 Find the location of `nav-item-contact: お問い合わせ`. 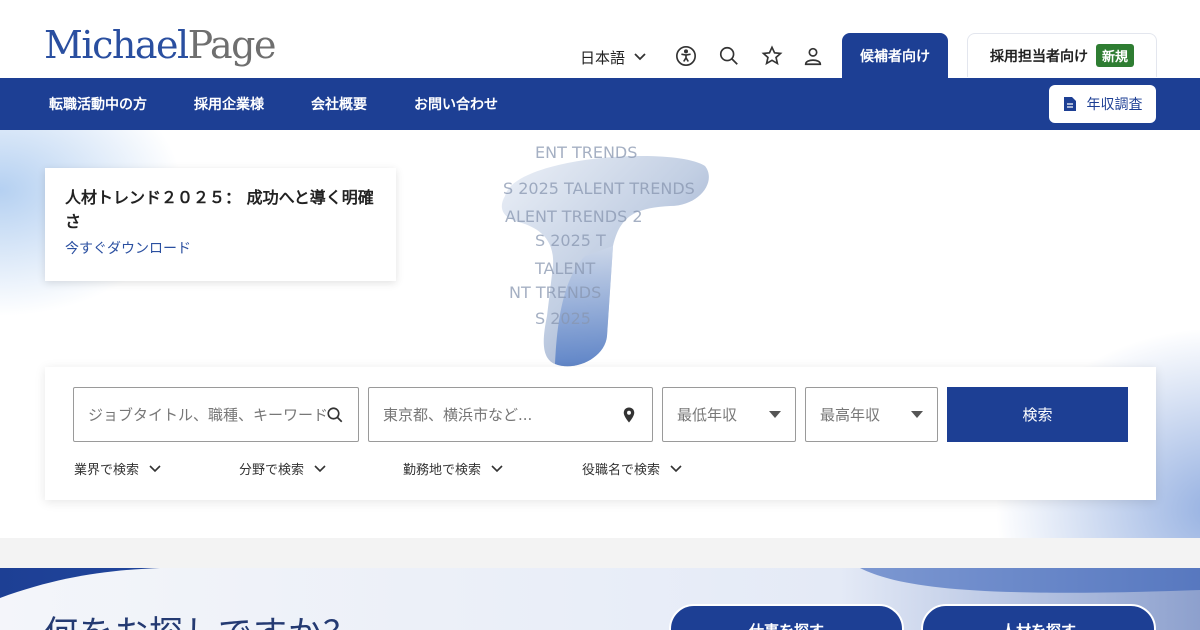

nav-item-contact: お問い合わせ is located at coordinates (456, 104).